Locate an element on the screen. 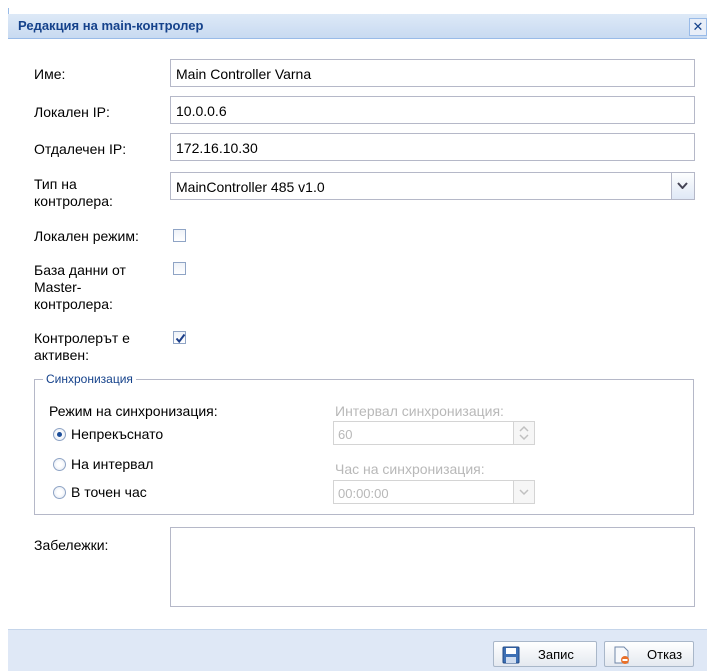 The image size is (707, 671). sync-legend: Синхронизация is located at coordinates (89, 379).